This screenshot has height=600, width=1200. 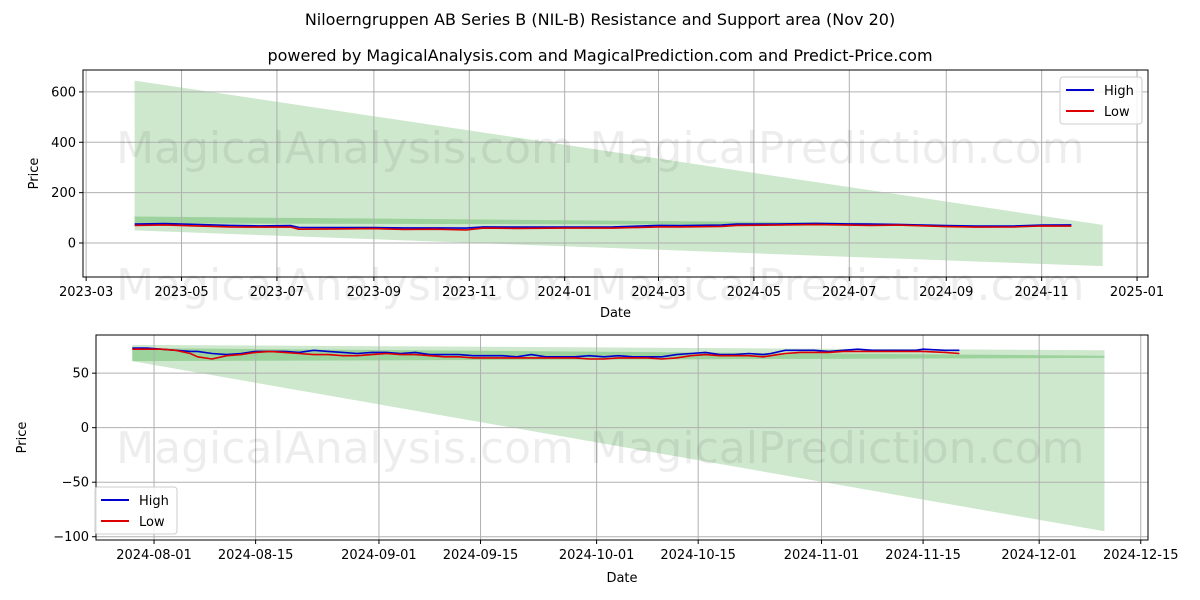 I want to click on x-tick-label: 2023-05, so click(x=181, y=292).